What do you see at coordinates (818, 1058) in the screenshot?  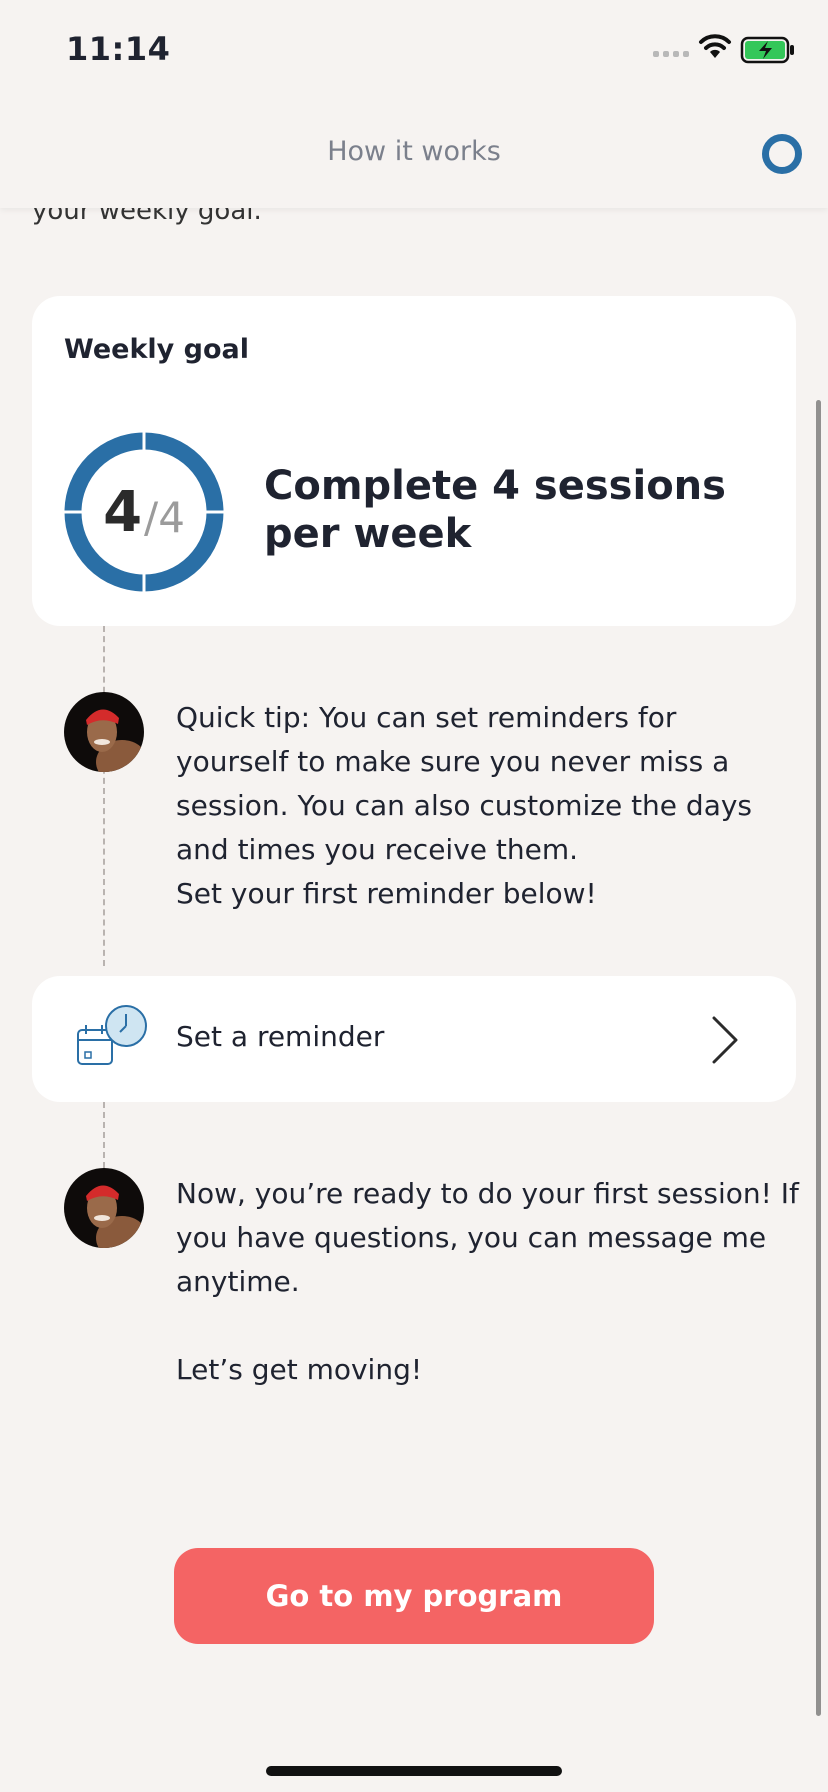 I see `scrollbar` at bounding box center [818, 1058].